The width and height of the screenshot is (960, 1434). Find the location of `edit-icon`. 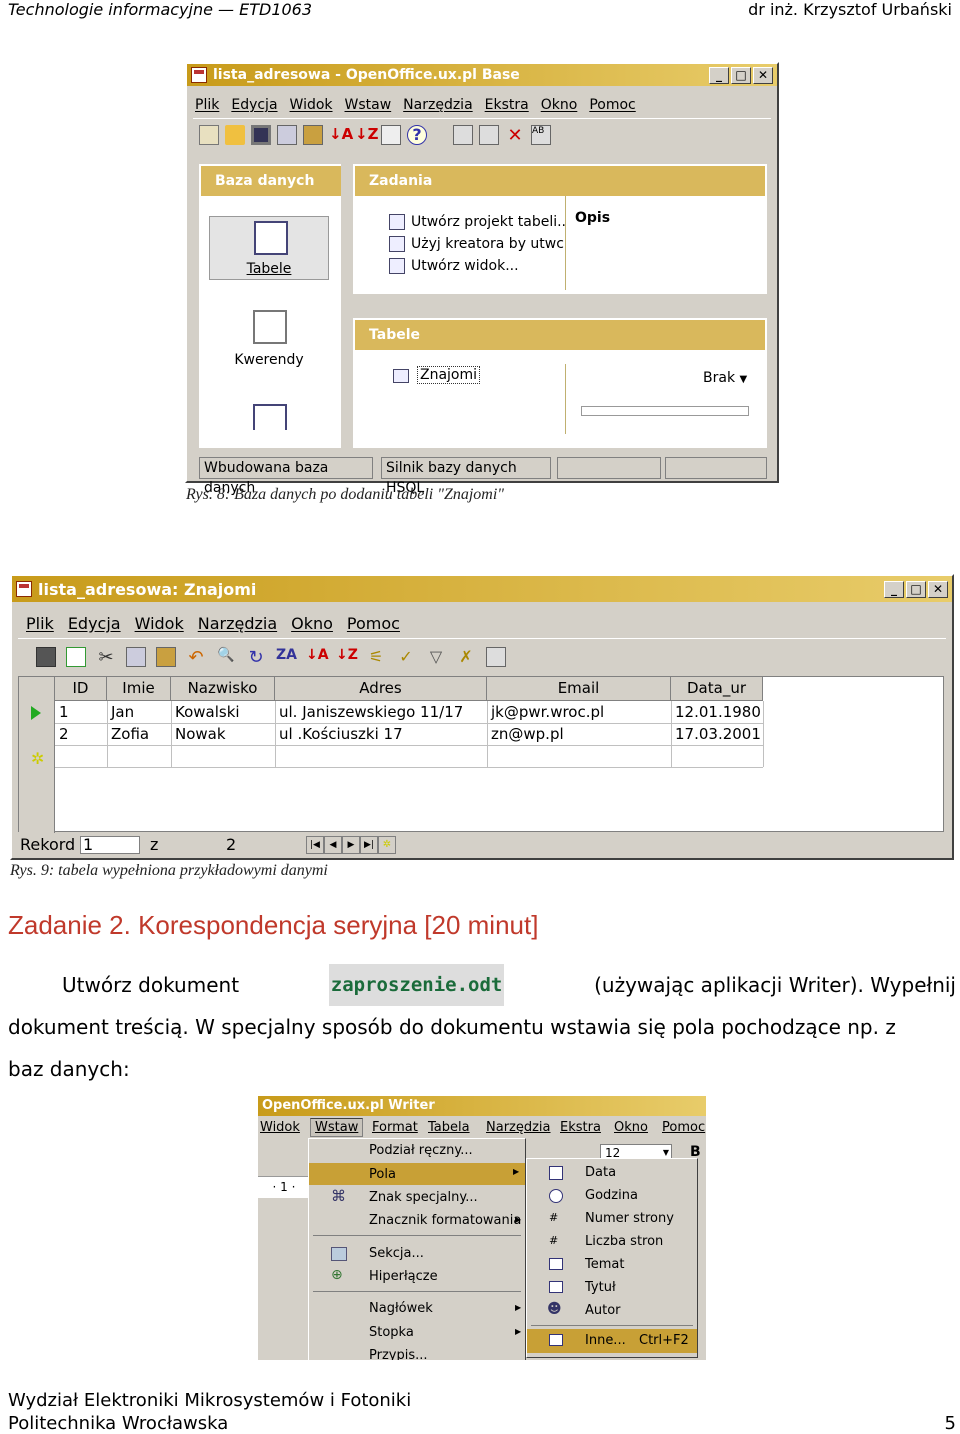

edit-icon is located at coordinates (76, 656).